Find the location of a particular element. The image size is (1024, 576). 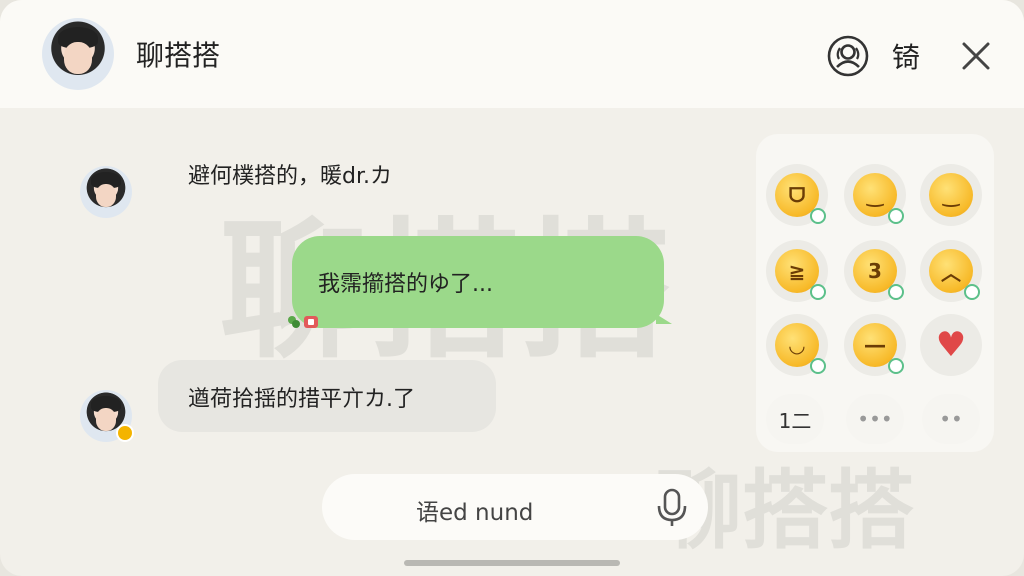

message-input-bar: 语ed nund is located at coordinates (515, 507).